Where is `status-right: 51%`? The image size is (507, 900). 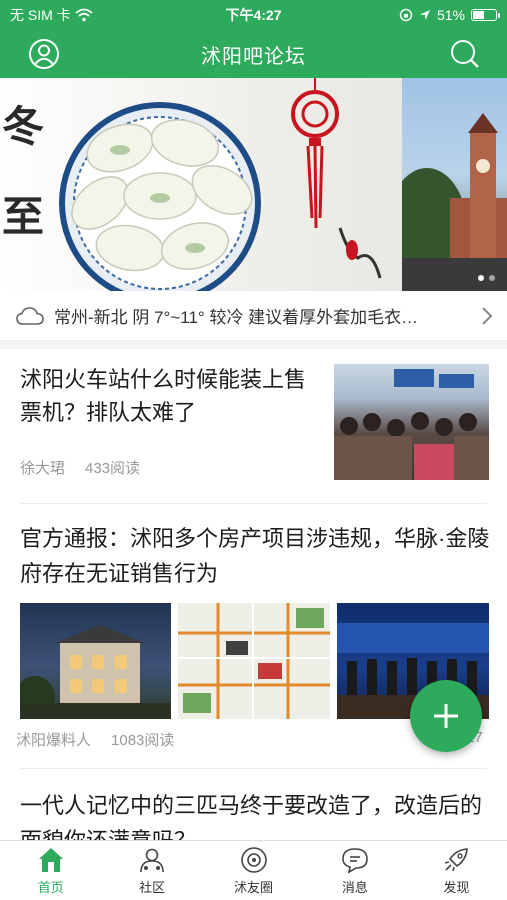
status-right: 51% is located at coordinates (449, 15).